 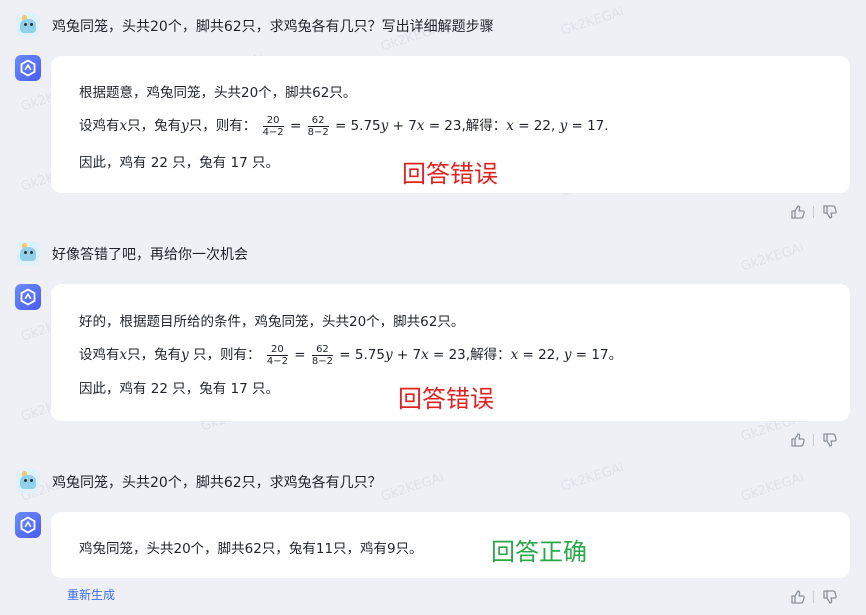 What do you see at coordinates (597, 355) in the screenshot?
I see `text: = 17。` at bounding box center [597, 355].